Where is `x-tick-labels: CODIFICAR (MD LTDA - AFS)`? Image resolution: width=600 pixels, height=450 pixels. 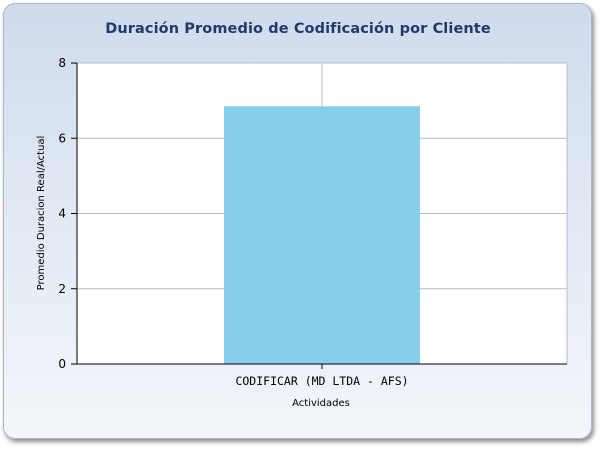
x-tick-labels: CODIFICAR (MD LTDA - AFS) is located at coordinates (321, 381).